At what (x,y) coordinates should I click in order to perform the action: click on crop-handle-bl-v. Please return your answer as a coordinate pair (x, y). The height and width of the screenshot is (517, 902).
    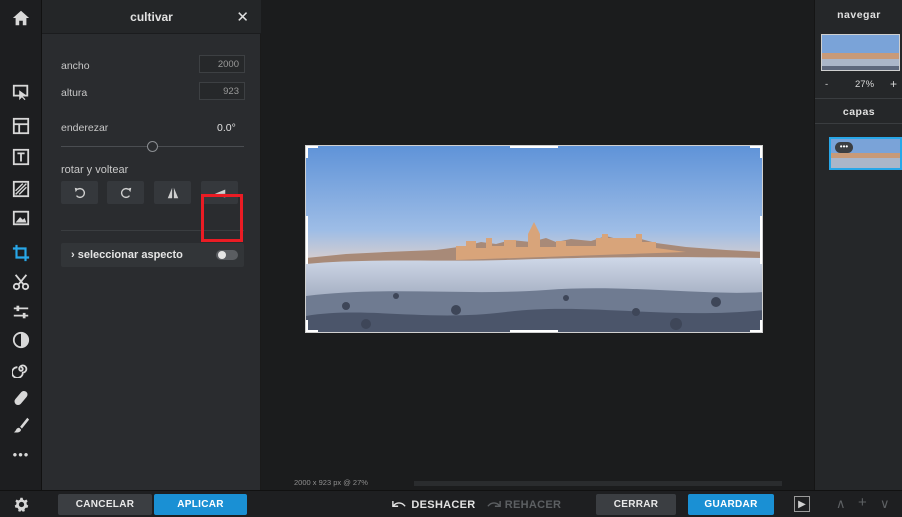
    Looking at the image, I should click on (307, 326).